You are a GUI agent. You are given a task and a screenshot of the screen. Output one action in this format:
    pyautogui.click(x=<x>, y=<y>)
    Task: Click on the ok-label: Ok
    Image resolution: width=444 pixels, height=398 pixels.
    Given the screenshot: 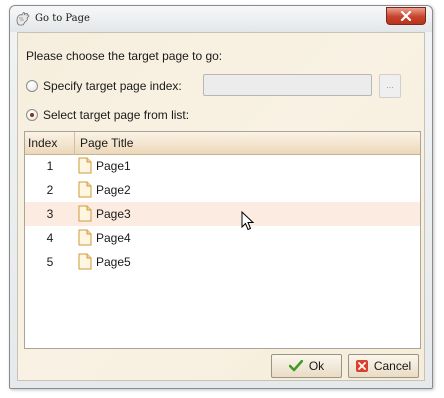 What is the action you would take?
    pyautogui.click(x=316, y=366)
    